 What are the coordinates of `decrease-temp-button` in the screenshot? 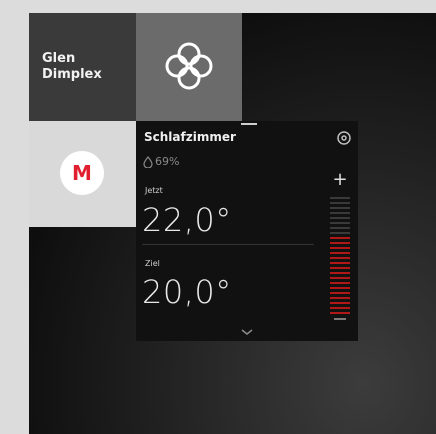 It's located at (340, 319).